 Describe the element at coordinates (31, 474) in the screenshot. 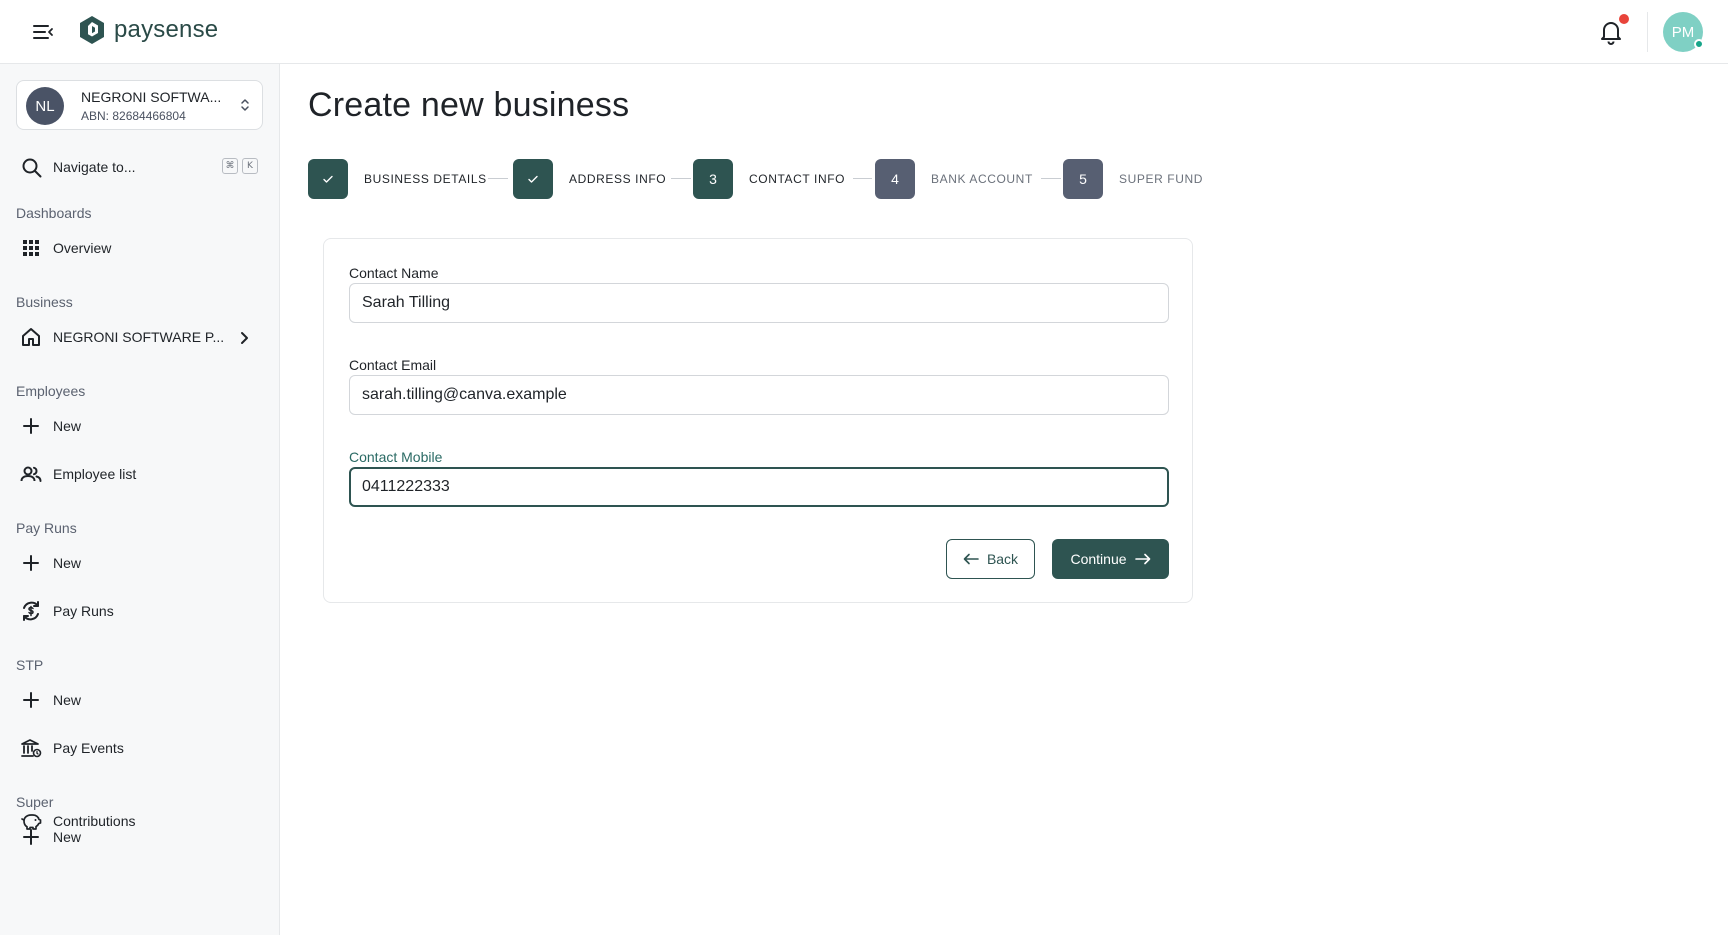

I see `people-icon` at that location.